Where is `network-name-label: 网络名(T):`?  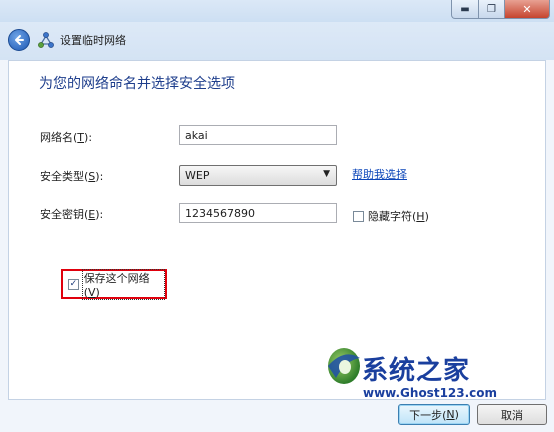 network-name-label: 网络名(T): is located at coordinates (66, 137).